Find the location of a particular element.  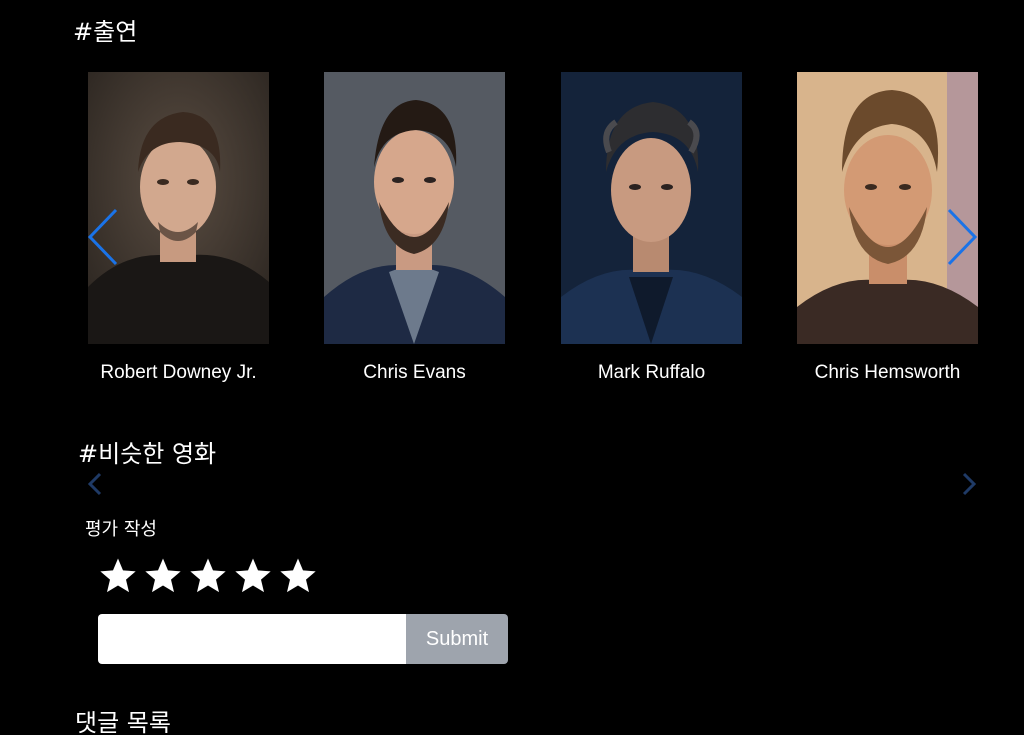

cast-name: Chris Evans is located at coordinates (414, 372).